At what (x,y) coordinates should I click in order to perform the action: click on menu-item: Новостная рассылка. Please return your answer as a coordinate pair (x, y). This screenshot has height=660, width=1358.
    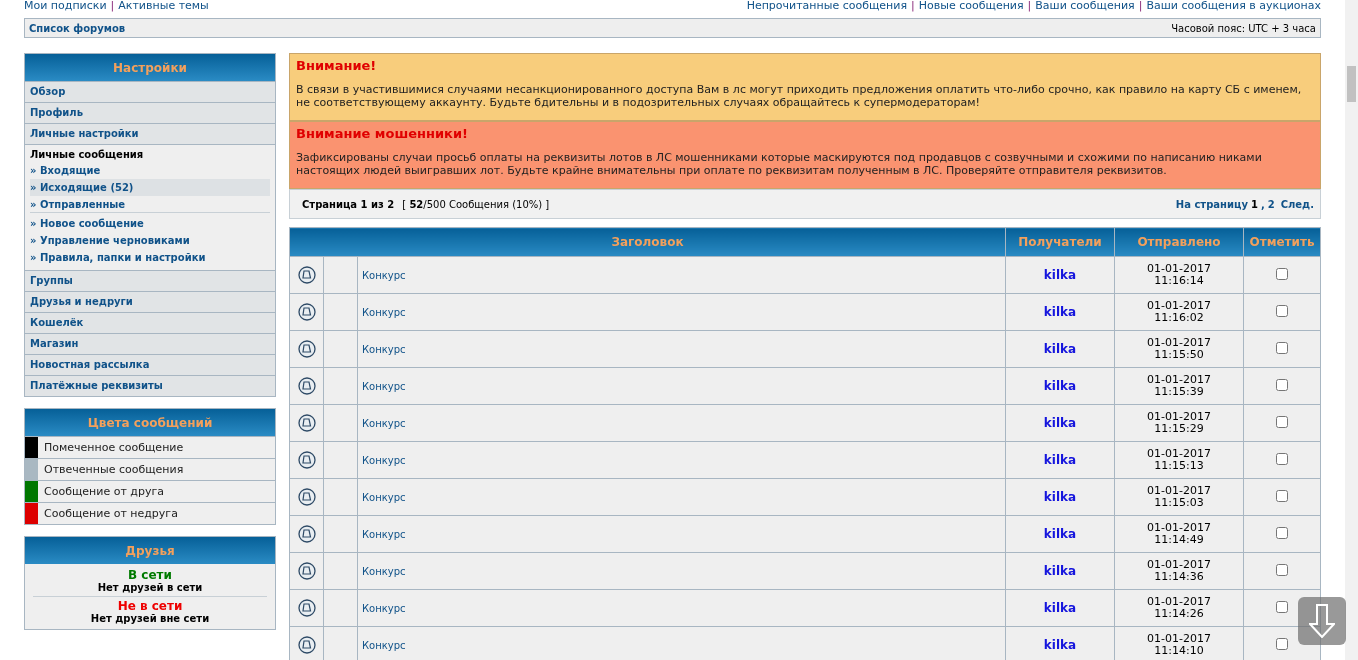
    Looking at the image, I should click on (150, 364).